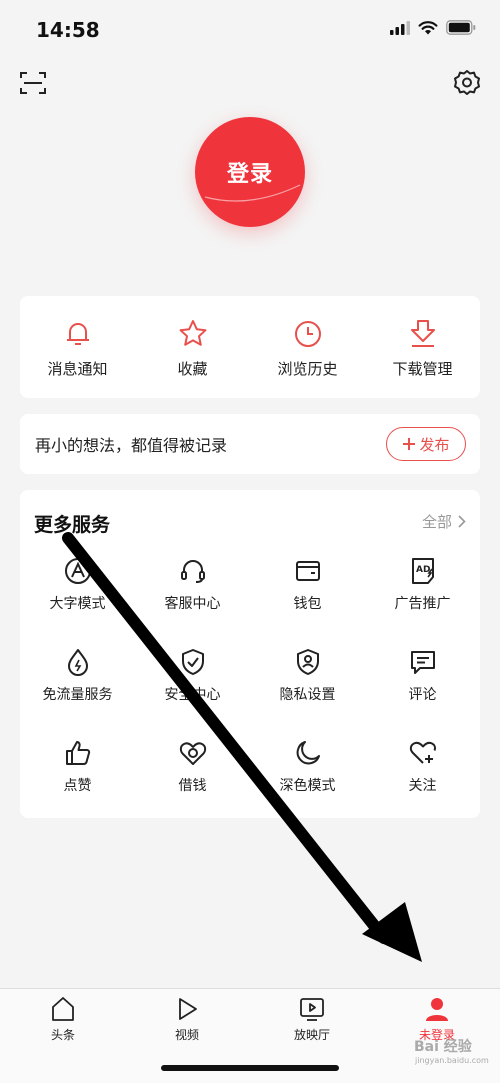 This screenshot has height=1083, width=500. Describe the element at coordinates (400, 27) in the screenshot. I see `signal-icon` at that location.